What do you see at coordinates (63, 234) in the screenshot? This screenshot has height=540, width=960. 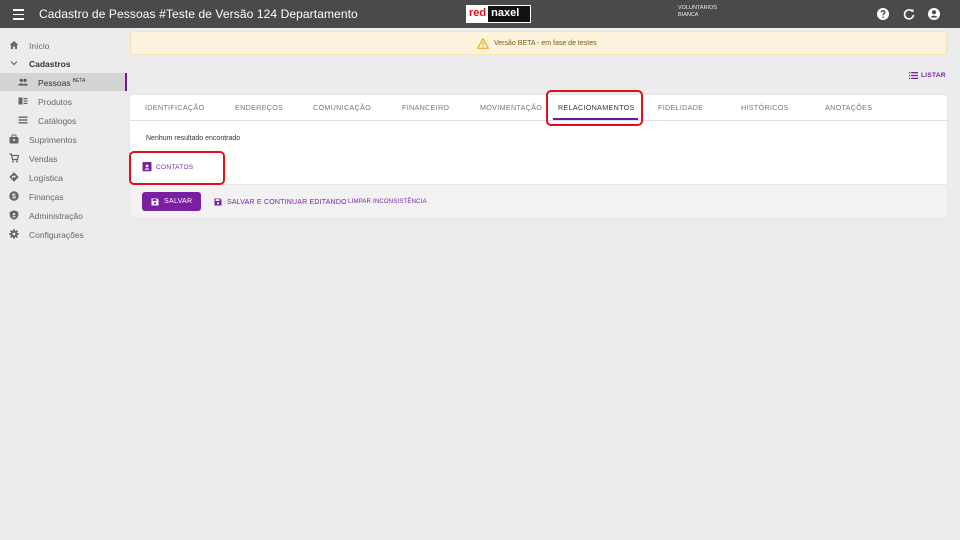 I see `sidebar-item-configuracoes: Configurações` at bounding box center [63, 234].